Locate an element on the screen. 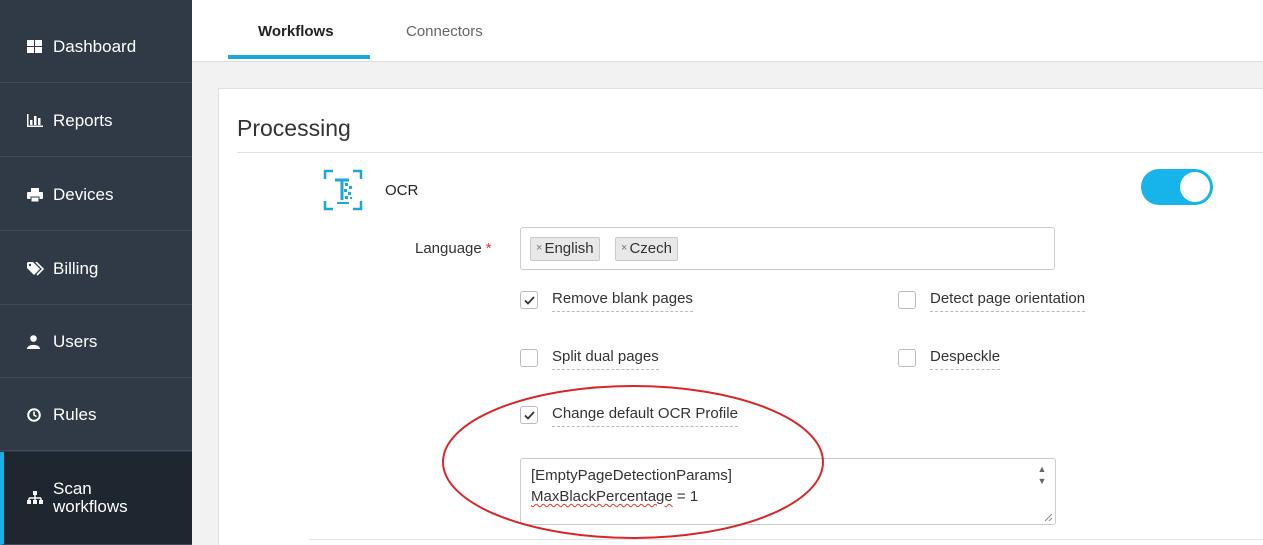 The image size is (1263, 545). sidebar-item-label: Users is located at coordinates (75, 341).